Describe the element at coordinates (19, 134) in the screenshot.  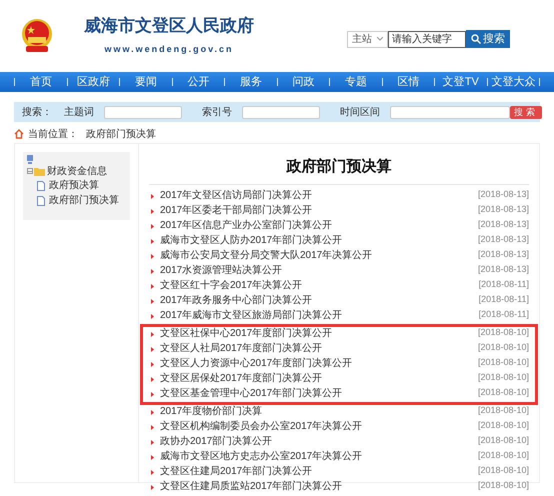
I see `home-icon` at that location.